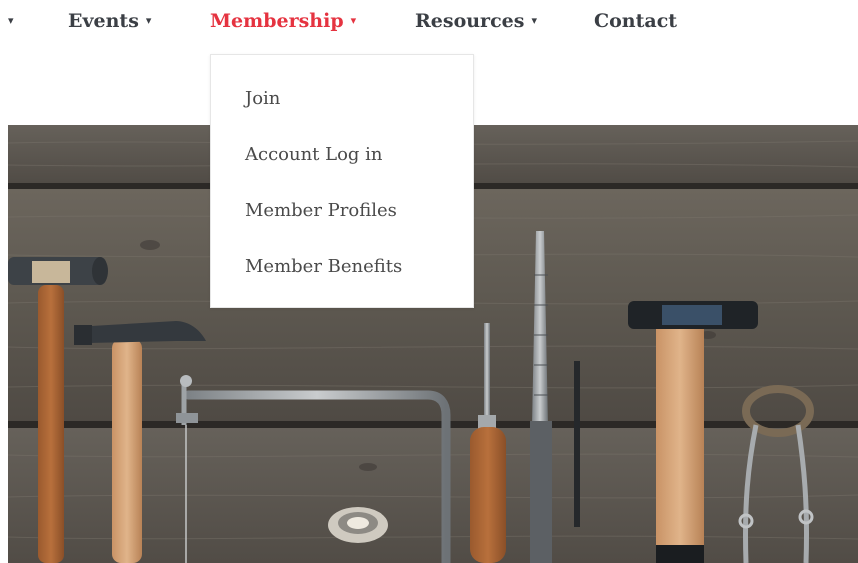  I want to click on nav-item-label: Events, so click(103, 21).